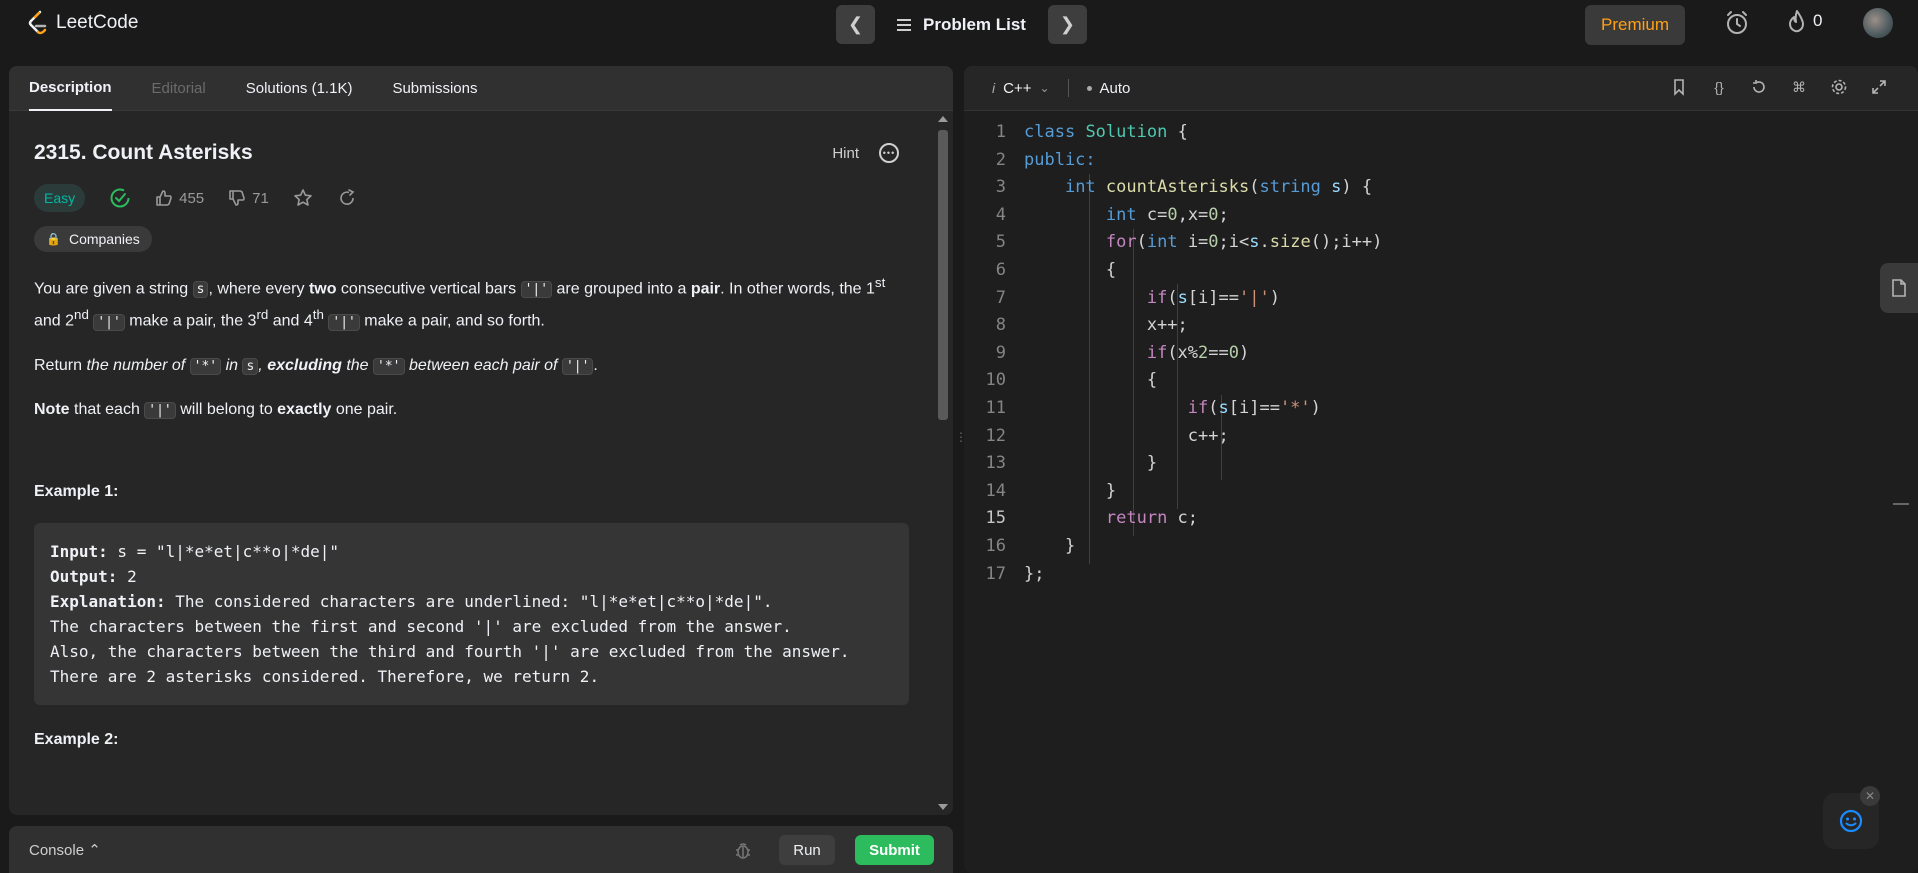  What do you see at coordinates (994, 88) in the screenshot?
I see `info-icon: i` at bounding box center [994, 88].